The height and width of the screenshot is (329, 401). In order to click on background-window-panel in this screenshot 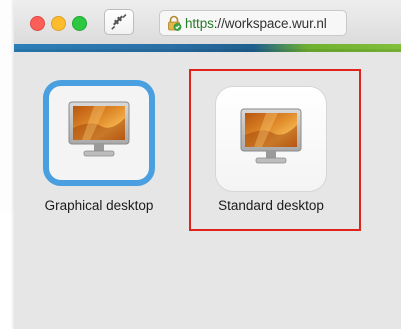, I will do `click(7, 106)`.